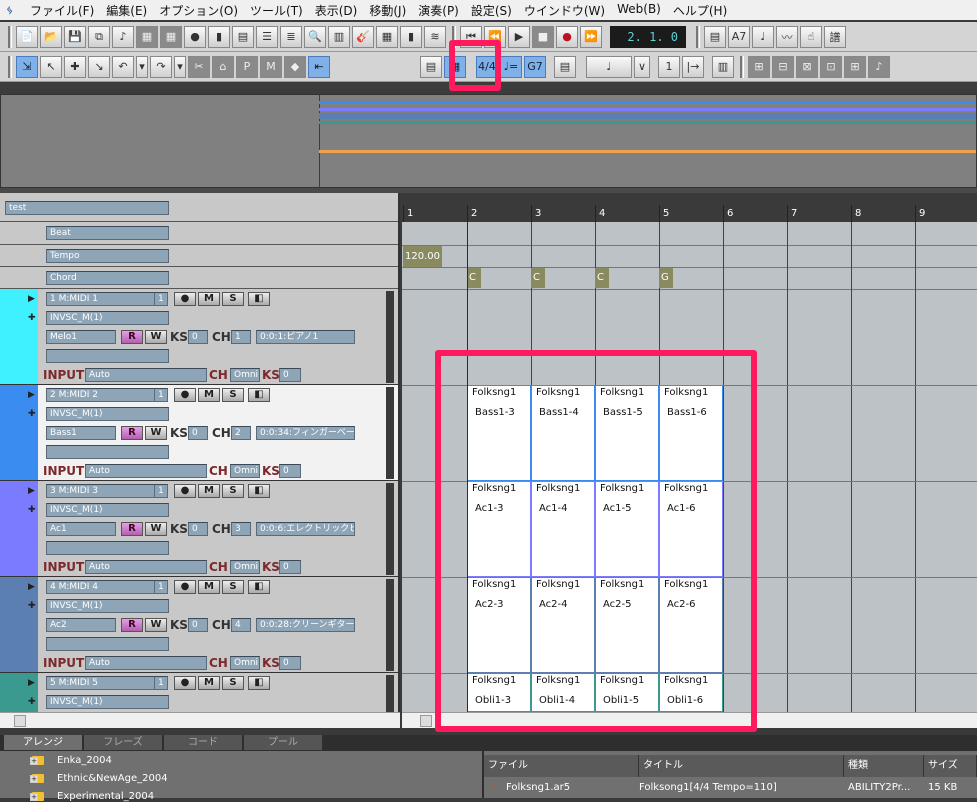 The width and height of the screenshot is (977, 802). I want to click on bar-number-7: 7, so click(819, 213).